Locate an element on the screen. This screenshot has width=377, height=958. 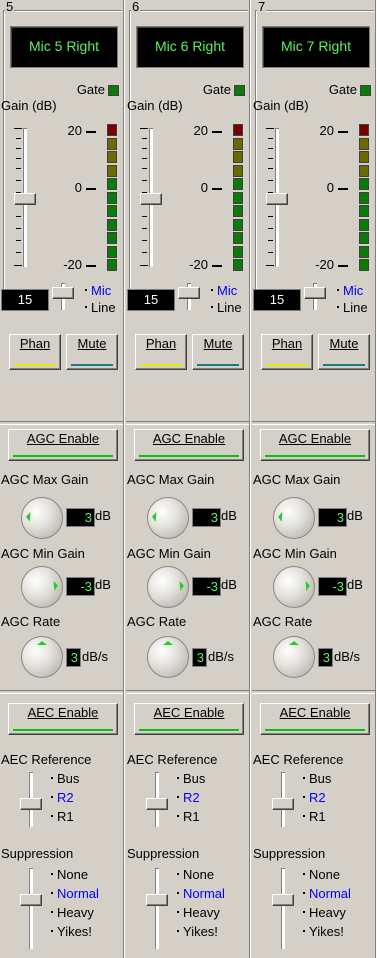
agc-rate-unit: dB/s is located at coordinates (347, 656).